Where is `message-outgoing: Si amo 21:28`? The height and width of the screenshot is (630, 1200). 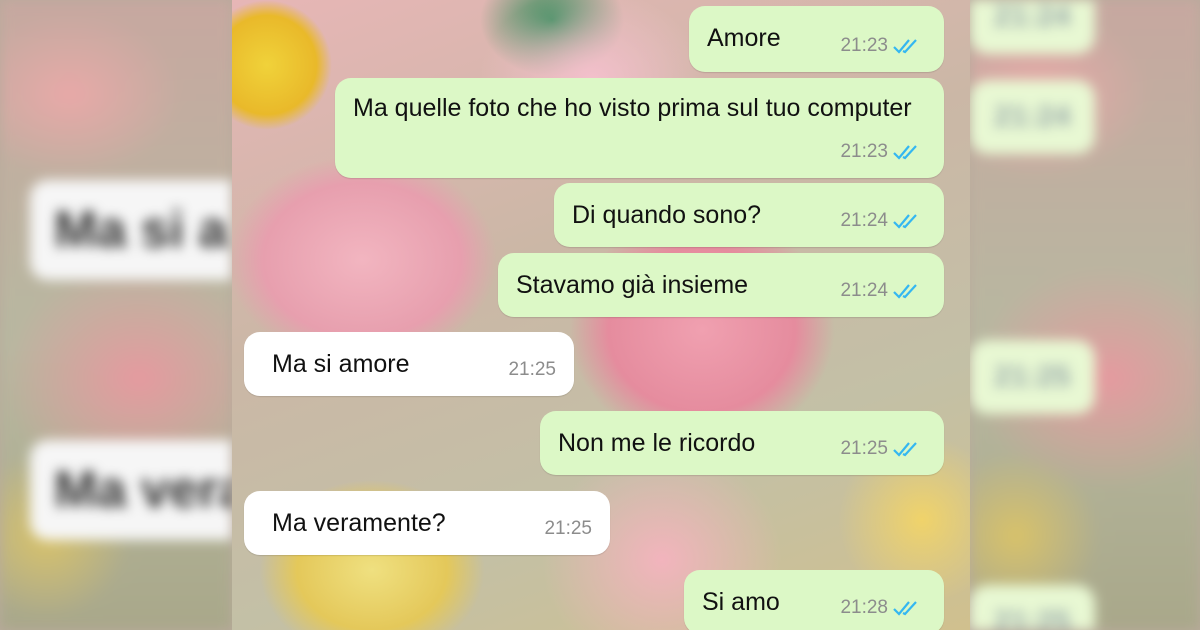 message-outgoing: Si amo 21:28 is located at coordinates (814, 600).